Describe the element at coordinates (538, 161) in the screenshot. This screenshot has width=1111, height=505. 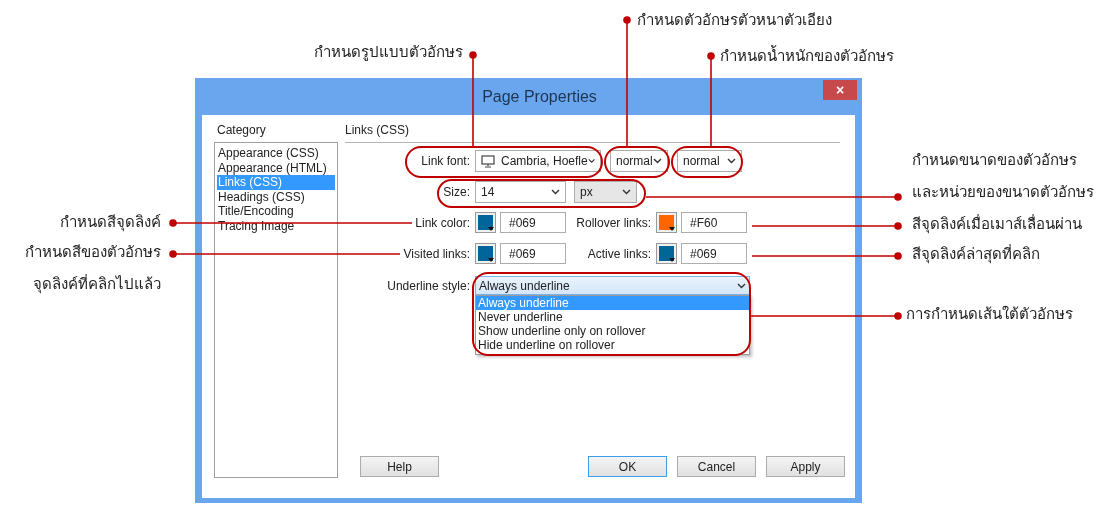
I see `font-select: Cambria, Hoefle` at that location.